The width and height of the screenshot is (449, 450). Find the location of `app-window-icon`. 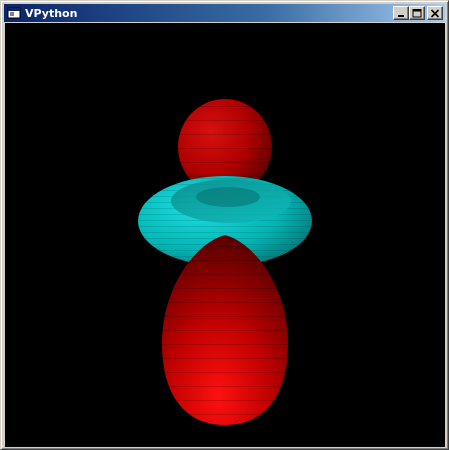

app-window-icon is located at coordinates (14, 13).